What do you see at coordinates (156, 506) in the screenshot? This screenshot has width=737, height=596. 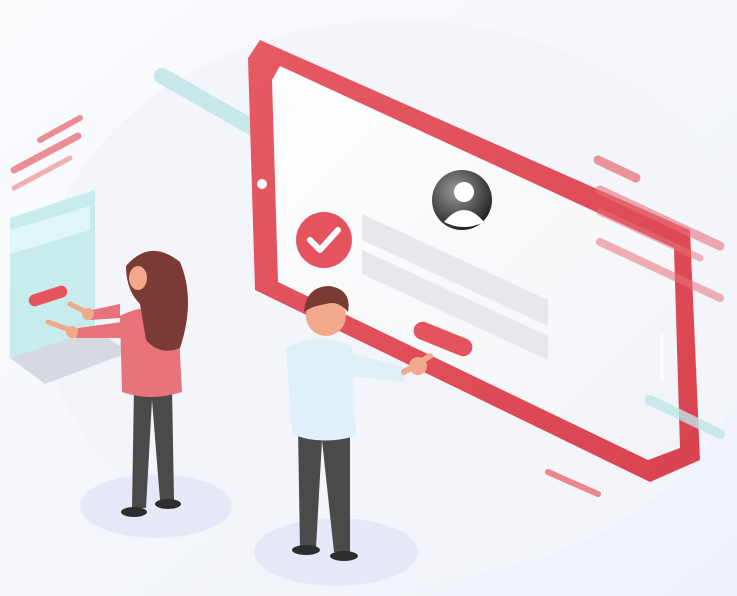 I see `woman-shadow` at bounding box center [156, 506].